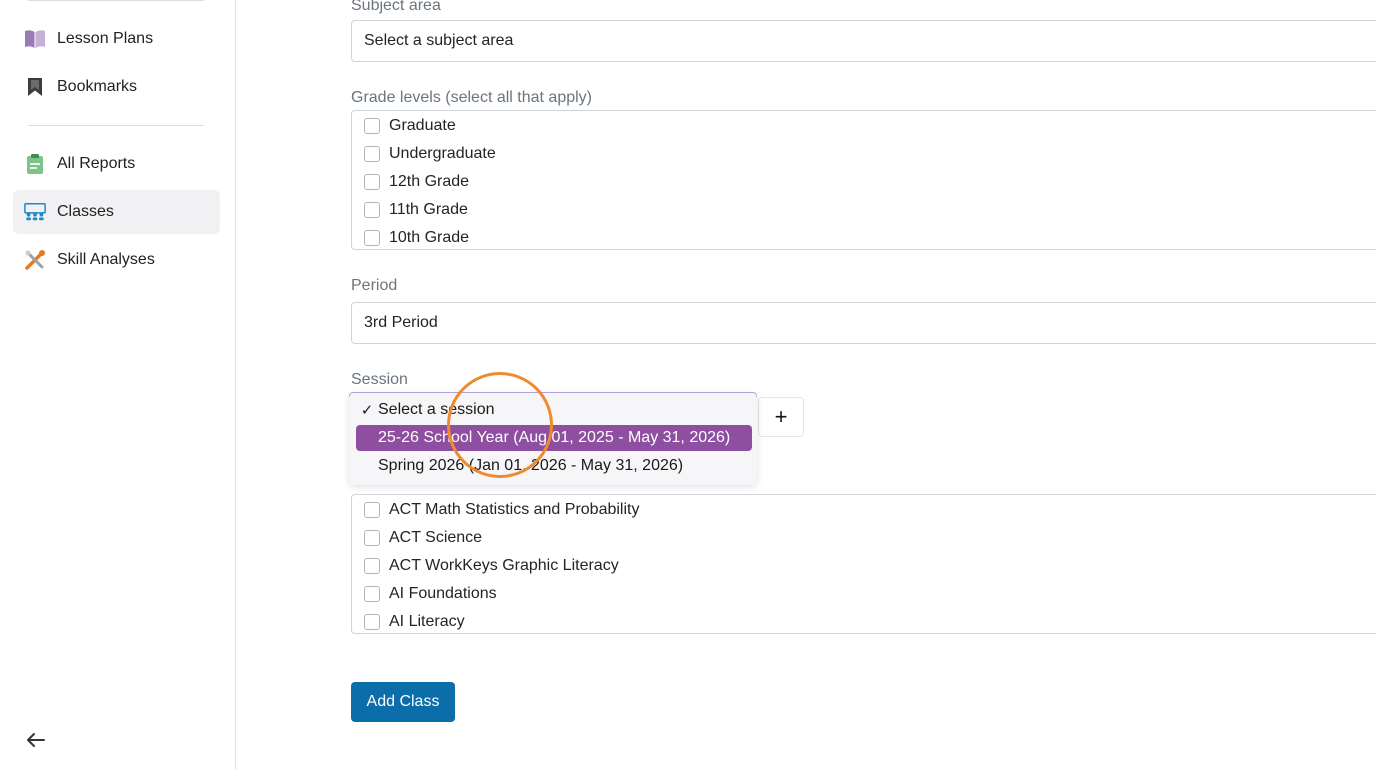  Describe the element at coordinates (554, 410) in the screenshot. I see `session-option-placeholder: ✓ Select a session` at that location.